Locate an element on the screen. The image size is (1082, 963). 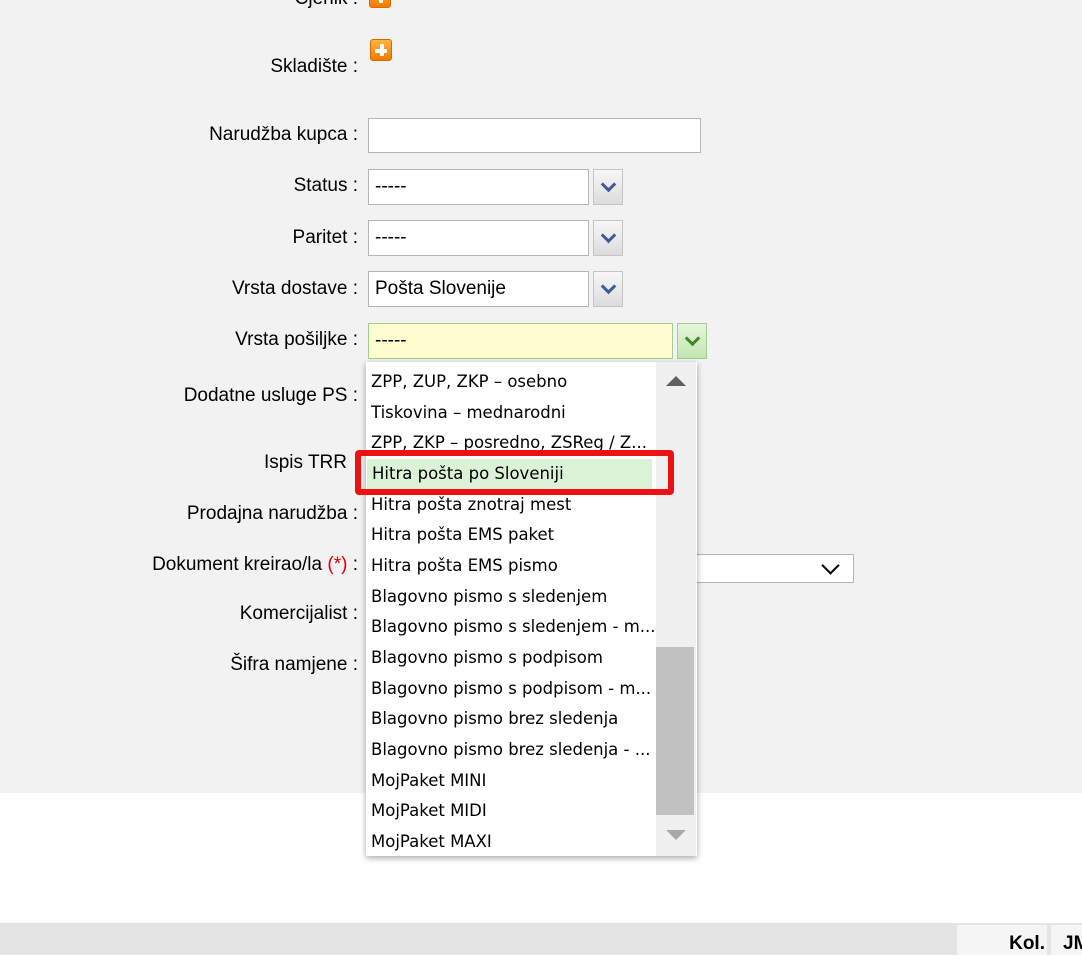
label-vrsta-posiljke: Vrsta pošiljke : is located at coordinates (296, 339).